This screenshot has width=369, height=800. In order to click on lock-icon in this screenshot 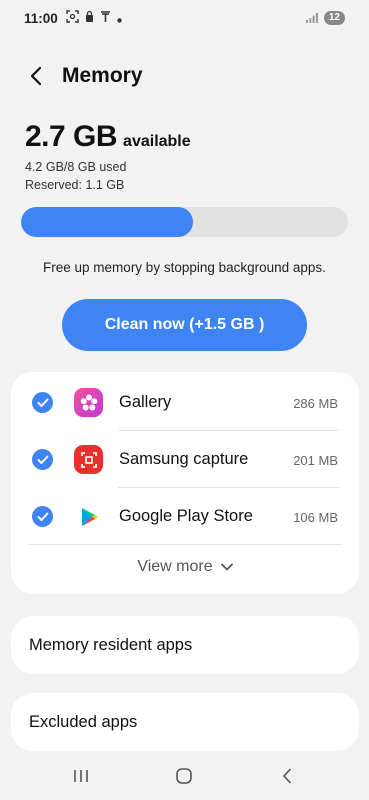, I will do `click(89, 18)`.